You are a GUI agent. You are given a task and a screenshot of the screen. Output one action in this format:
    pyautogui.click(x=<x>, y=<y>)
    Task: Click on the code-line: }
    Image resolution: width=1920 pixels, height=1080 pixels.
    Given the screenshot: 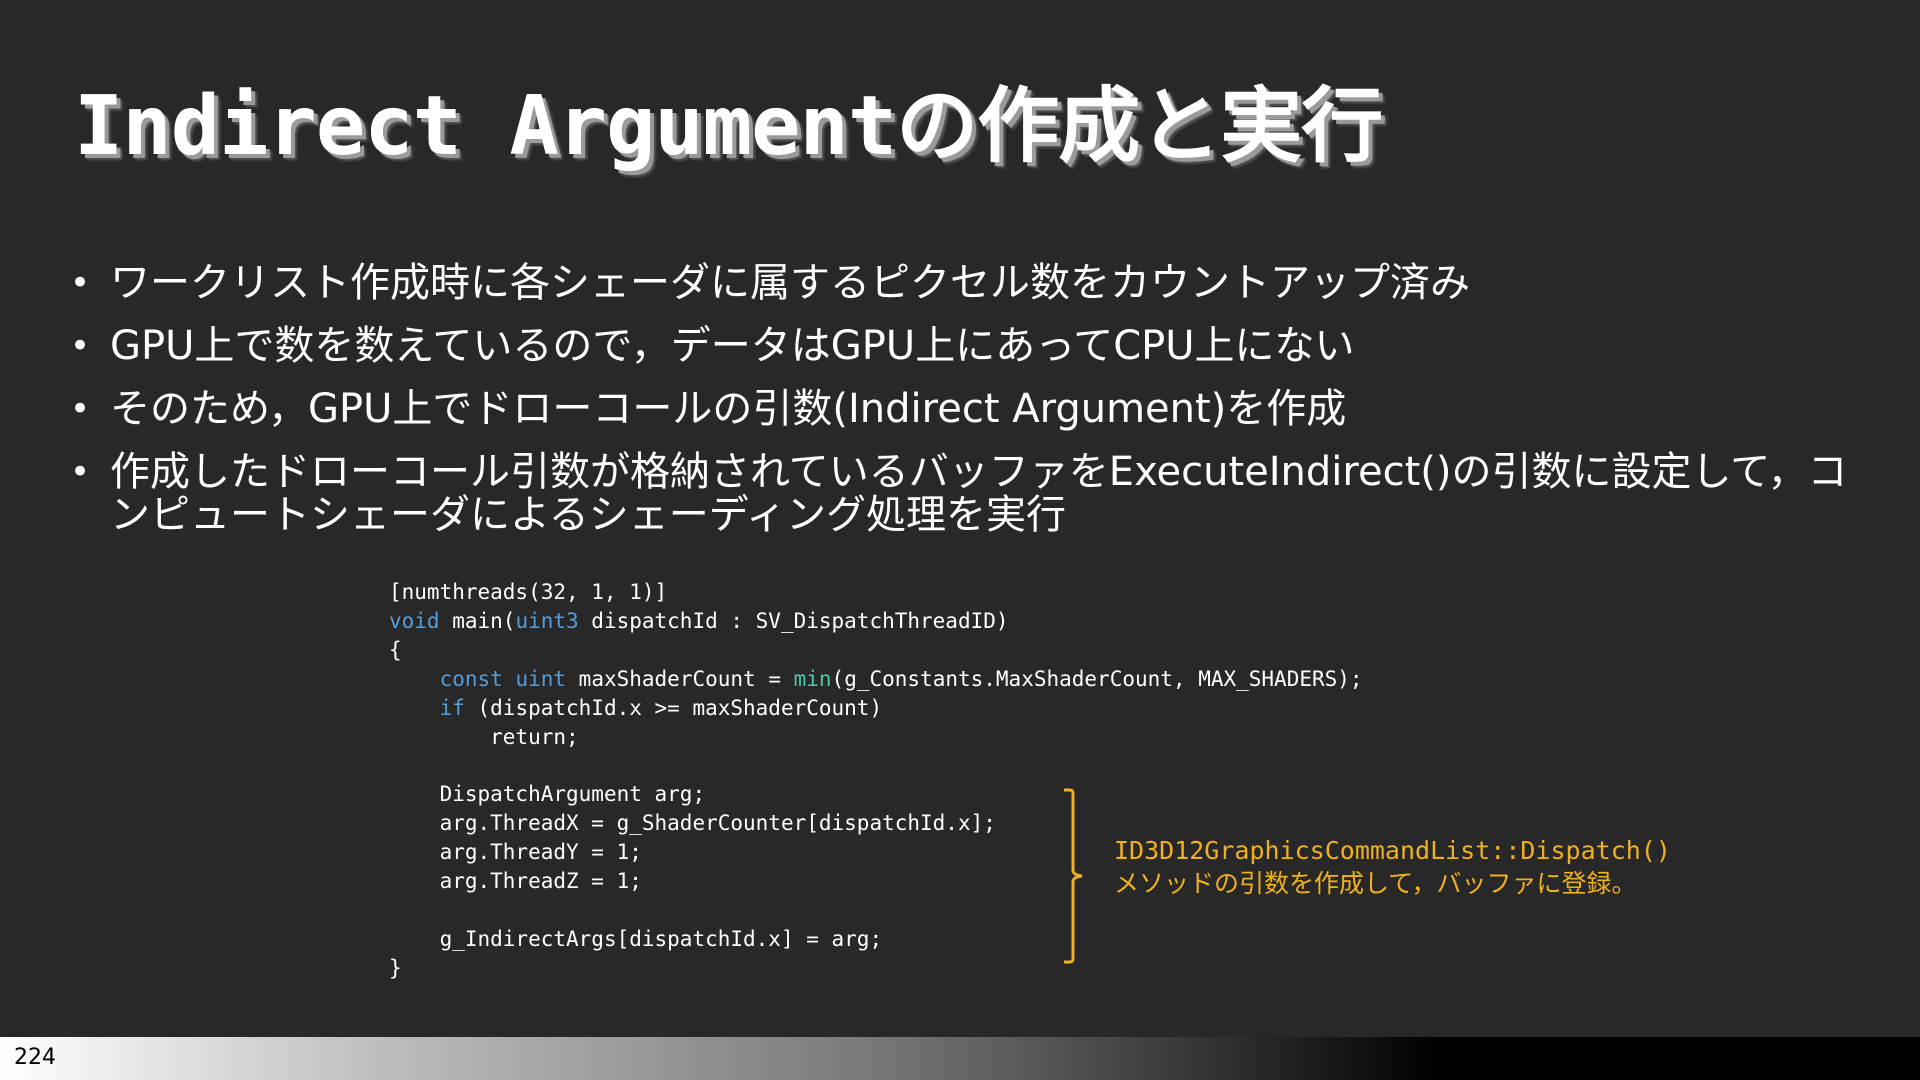 What is the action you would take?
    pyautogui.click(x=395, y=967)
    